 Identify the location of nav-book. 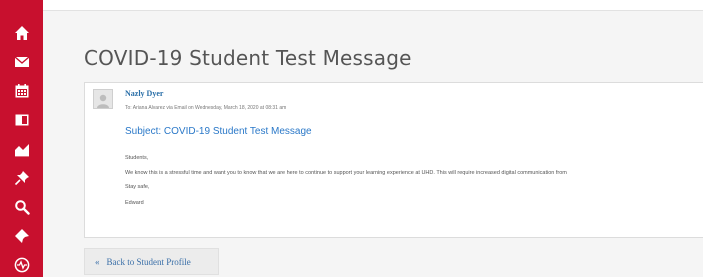
(21, 120).